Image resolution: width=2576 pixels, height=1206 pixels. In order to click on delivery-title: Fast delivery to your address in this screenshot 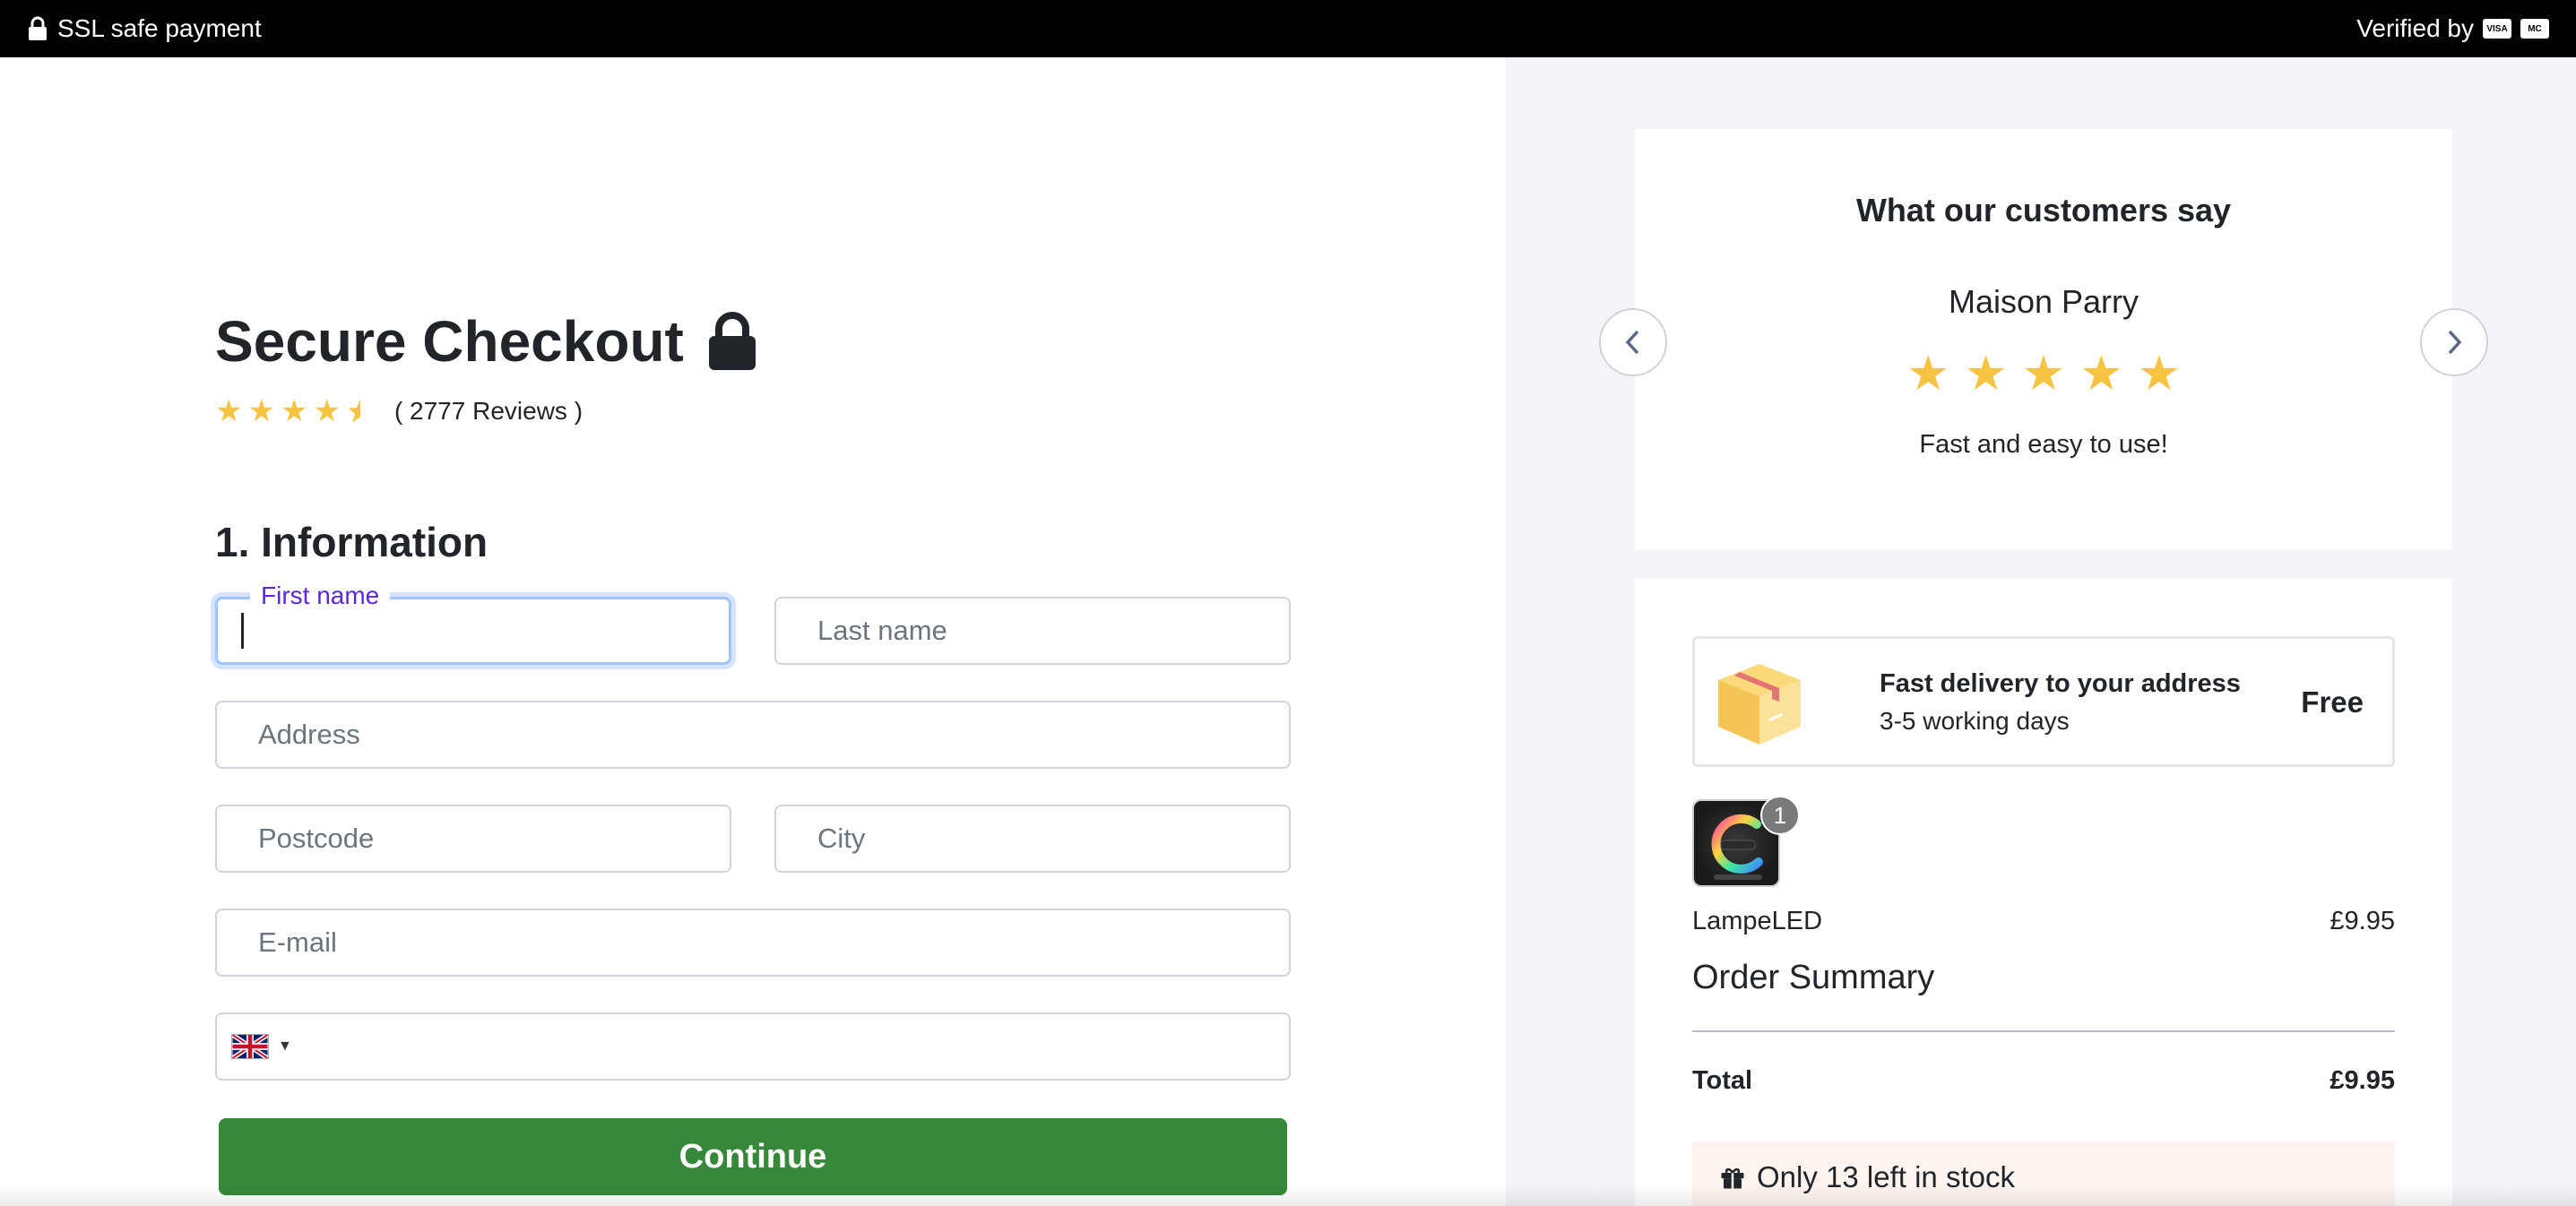, I will do `click(2060, 683)`.